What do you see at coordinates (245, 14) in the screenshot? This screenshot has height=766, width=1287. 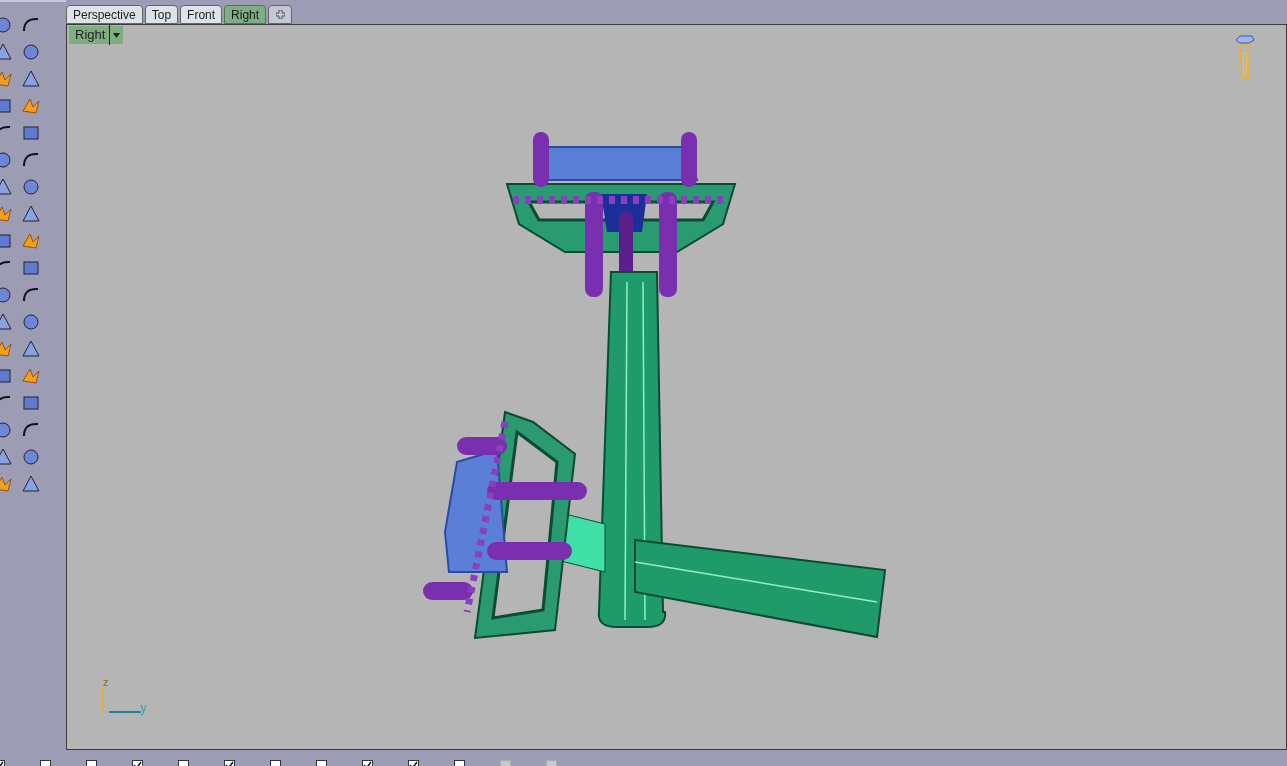 I see `viewport-tab: Right` at bounding box center [245, 14].